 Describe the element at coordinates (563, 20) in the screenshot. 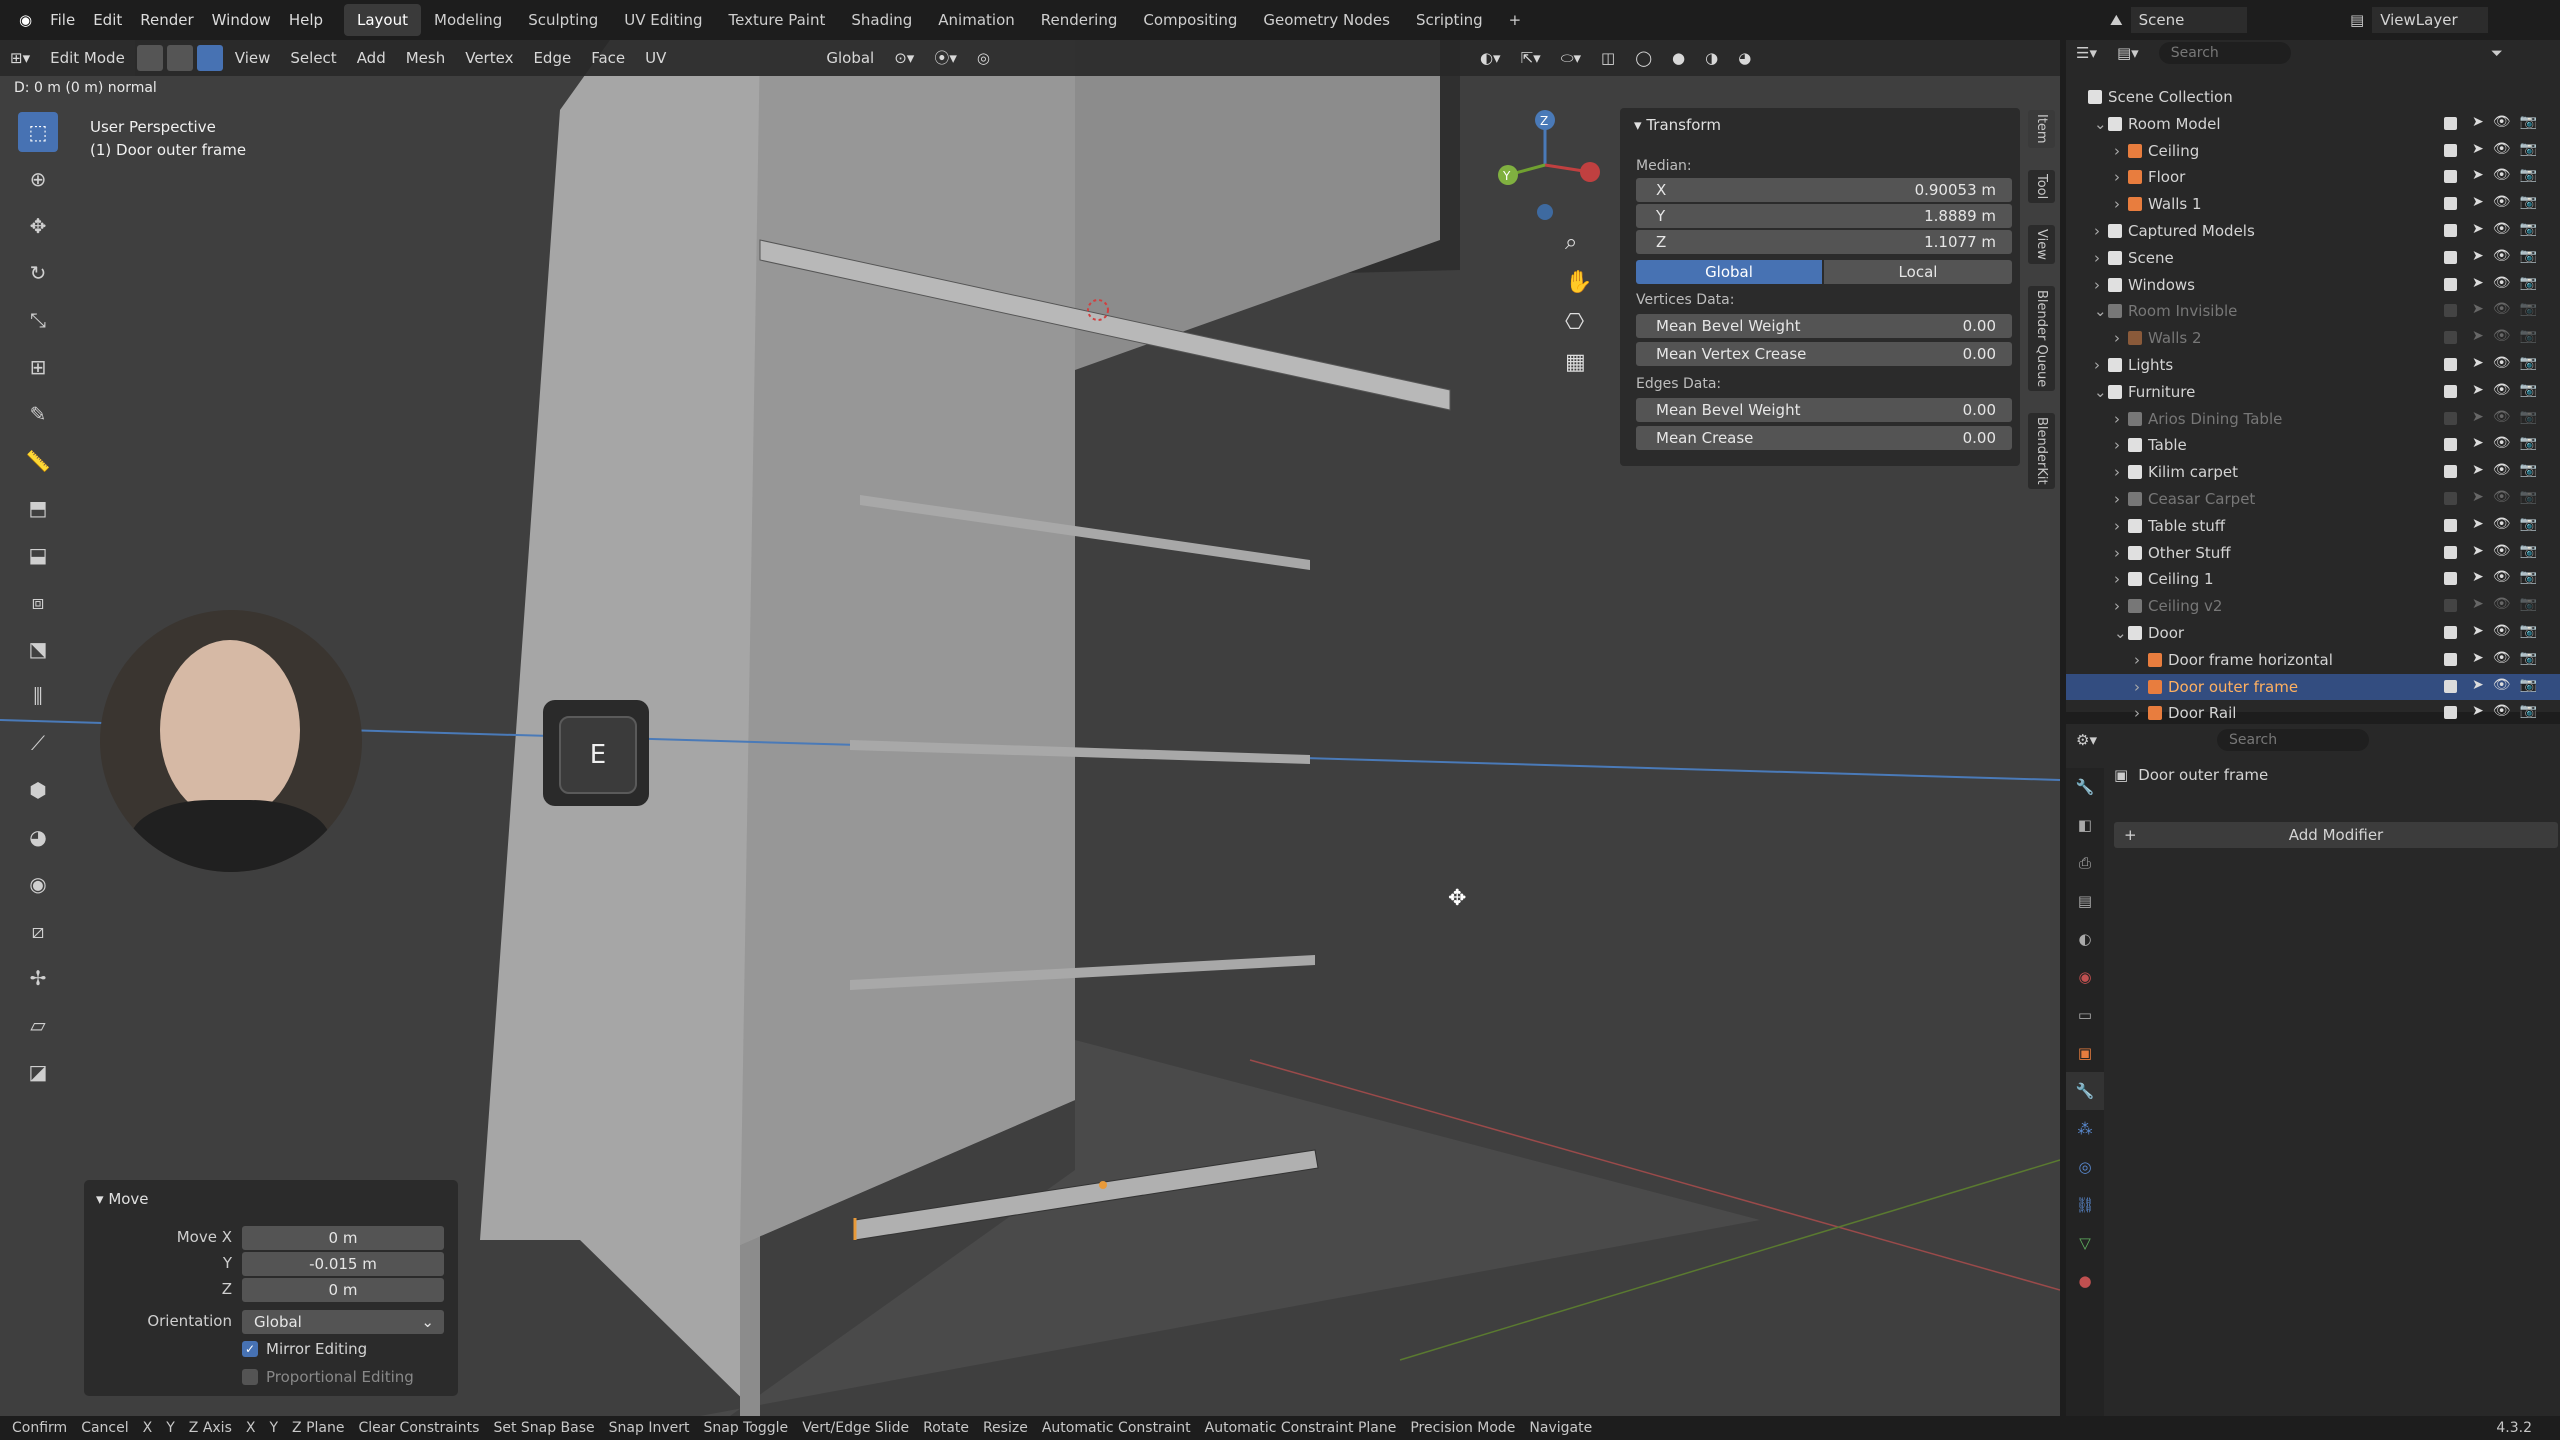

I see `tab-sculpting: Sculpting` at that location.